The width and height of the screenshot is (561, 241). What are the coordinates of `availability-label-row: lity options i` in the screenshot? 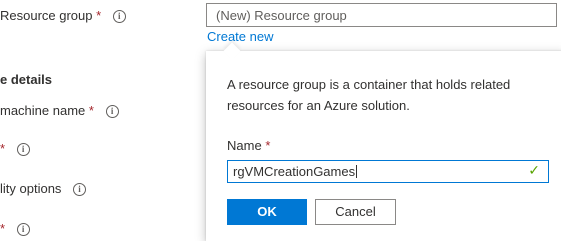 It's located at (43, 189).